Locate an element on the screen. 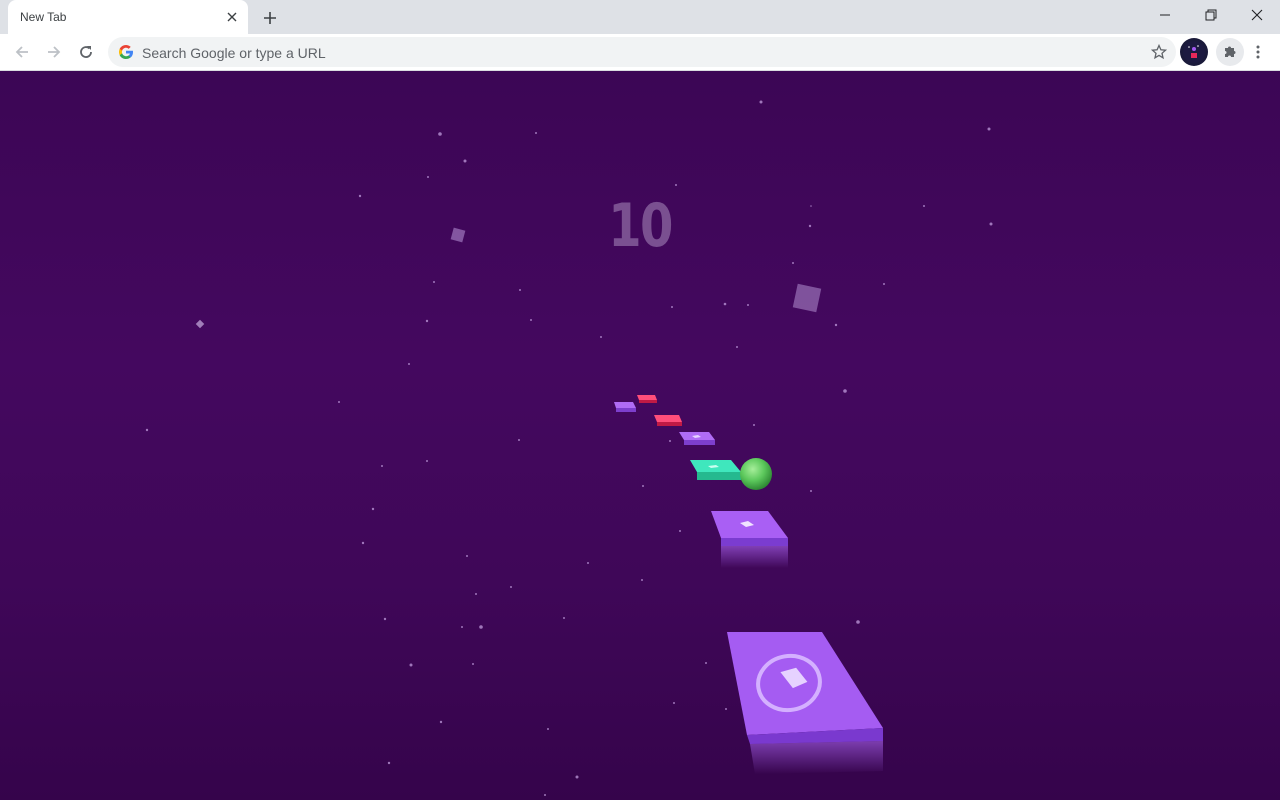 The height and width of the screenshot is (800, 1280). google-g-icon is located at coordinates (126, 52).